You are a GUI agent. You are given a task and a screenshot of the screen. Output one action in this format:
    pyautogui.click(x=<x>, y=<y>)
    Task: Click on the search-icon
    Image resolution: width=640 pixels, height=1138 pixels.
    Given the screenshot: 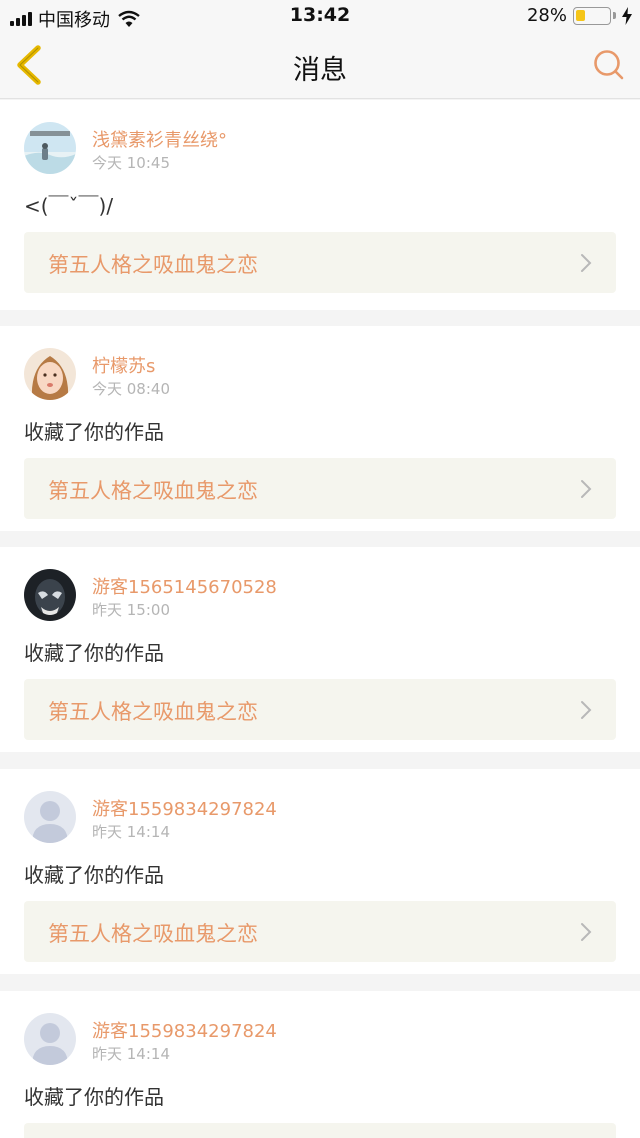 What is the action you would take?
    pyautogui.click(x=609, y=65)
    